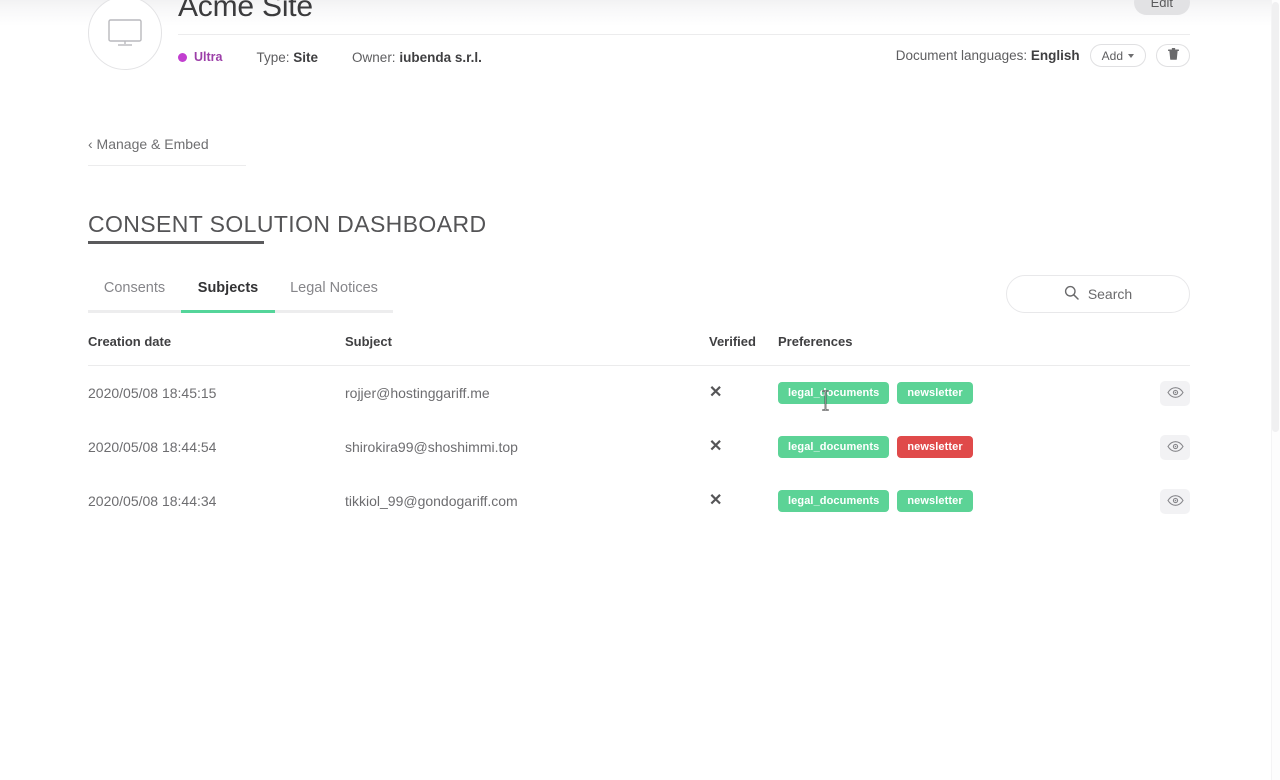  I want to click on trash-icon, so click(1173, 55).